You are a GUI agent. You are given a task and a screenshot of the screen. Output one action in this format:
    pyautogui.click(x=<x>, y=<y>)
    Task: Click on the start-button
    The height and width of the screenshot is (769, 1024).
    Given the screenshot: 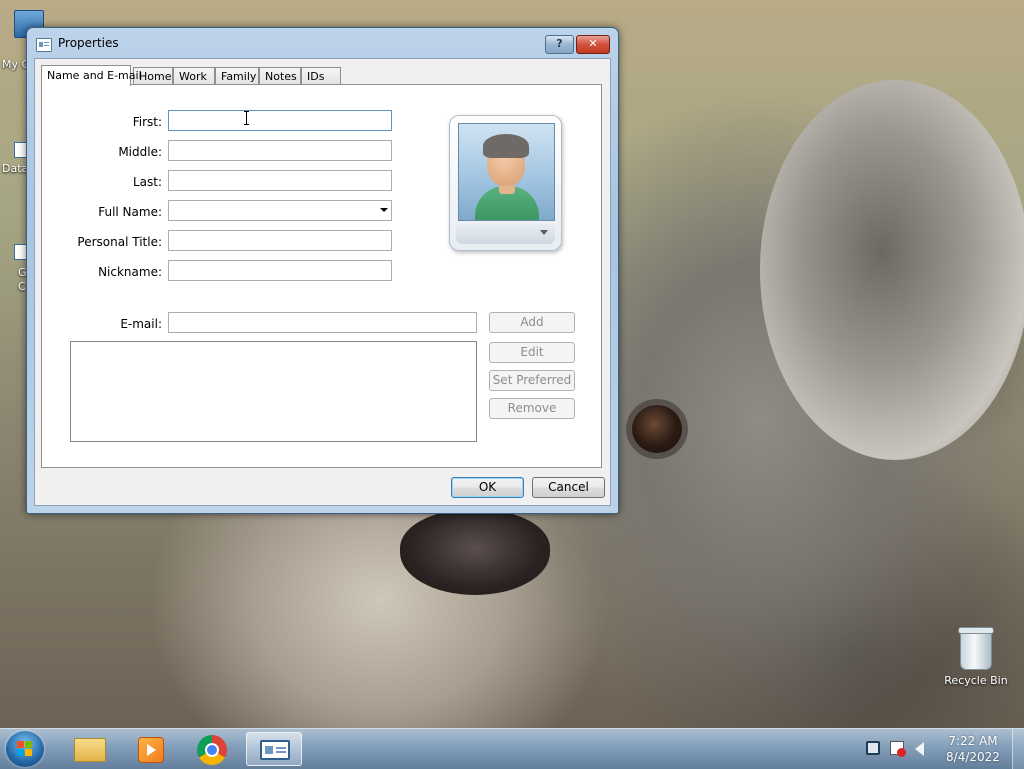 What is the action you would take?
    pyautogui.click(x=25, y=749)
    